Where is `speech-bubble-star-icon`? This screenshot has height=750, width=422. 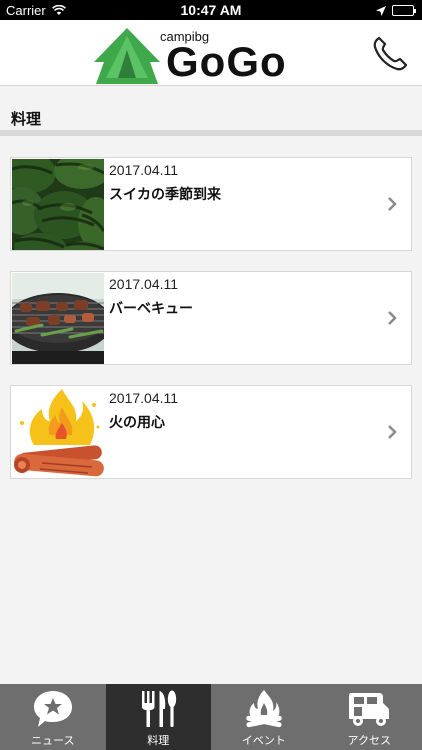
speech-bubble-star-icon is located at coordinates (53, 709).